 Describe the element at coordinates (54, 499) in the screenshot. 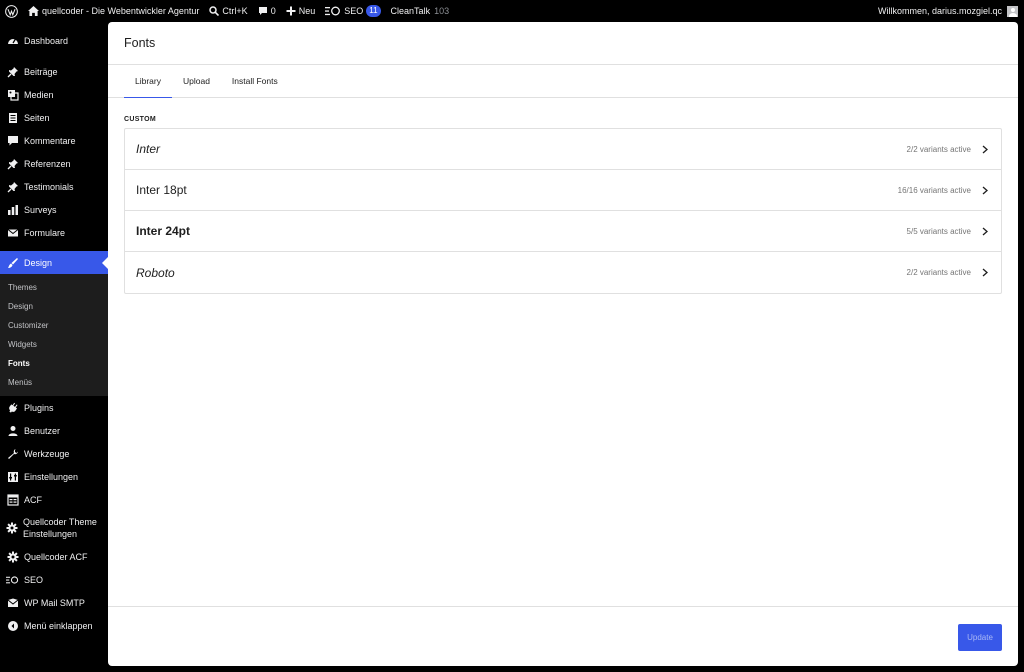

I see `sidebar-item-acf: ACF` at that location.